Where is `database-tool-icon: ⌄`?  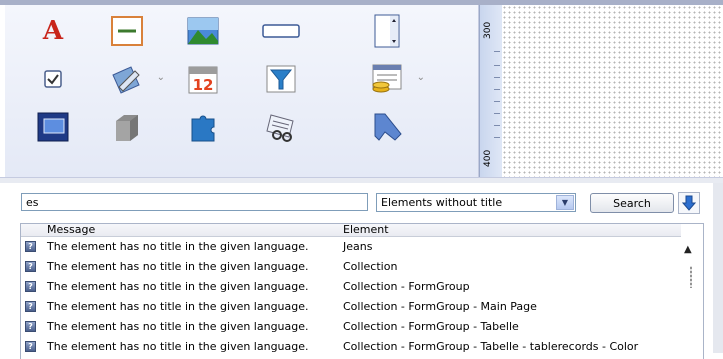
database-tool-icon: ⌄ is located at coordinates (395, 79).